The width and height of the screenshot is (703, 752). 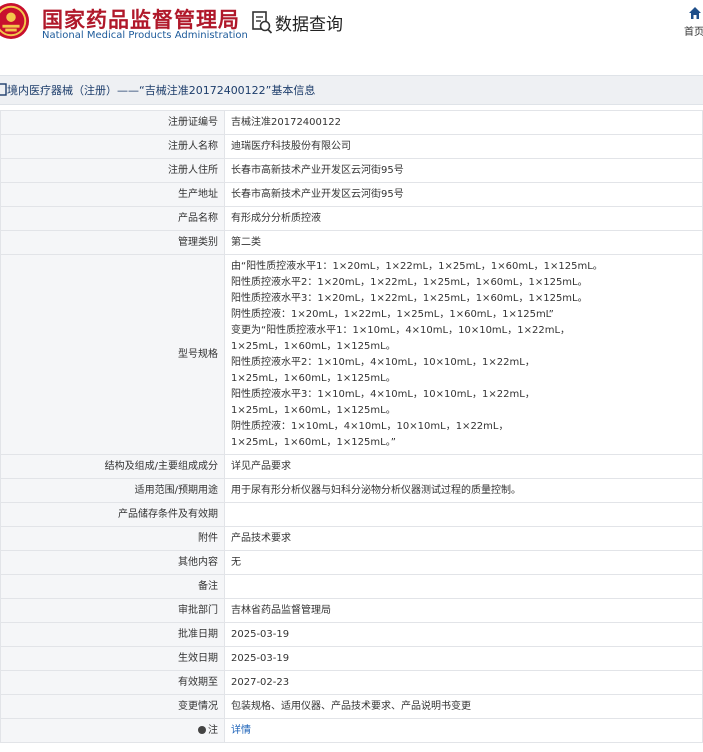 I want to click on table-row: 产品名称 有形成分分析质控液, so click(x=351, y=218).